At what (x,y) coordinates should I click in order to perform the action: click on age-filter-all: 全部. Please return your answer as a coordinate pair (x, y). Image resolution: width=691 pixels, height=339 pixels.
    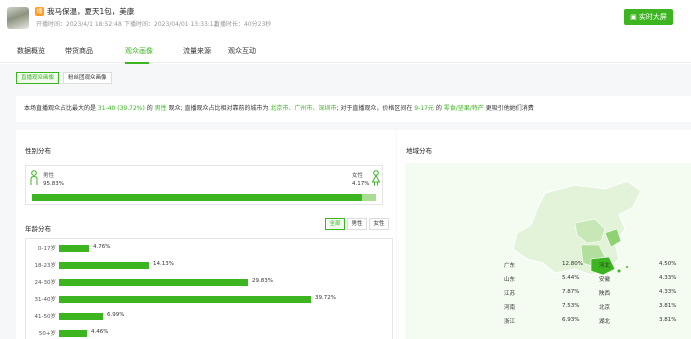
    Looking at the image, I should click on (335, 224).